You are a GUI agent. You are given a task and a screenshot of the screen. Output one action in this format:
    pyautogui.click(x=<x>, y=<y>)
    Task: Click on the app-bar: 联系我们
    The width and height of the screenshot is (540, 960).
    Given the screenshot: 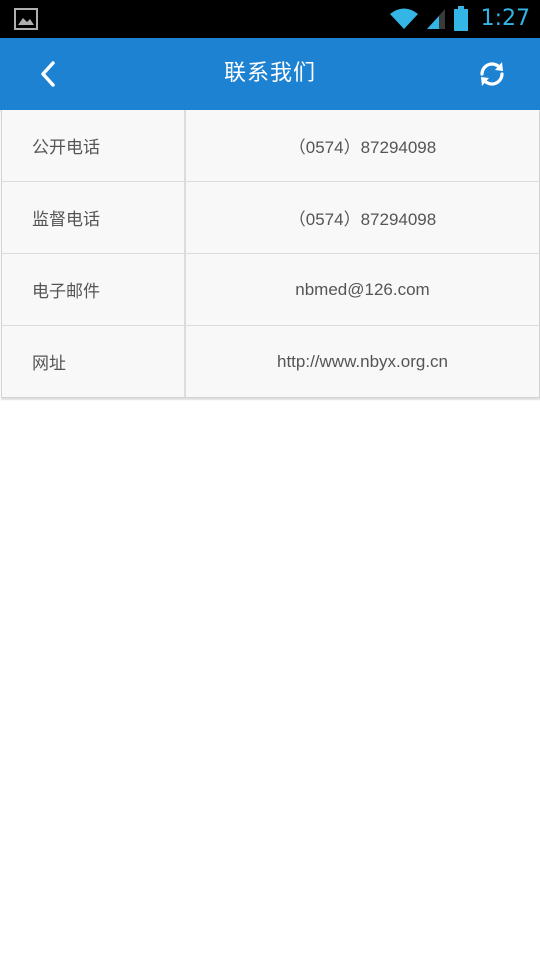 What is the action you would take?
    pyautogui.click(x=270, y=74)
    